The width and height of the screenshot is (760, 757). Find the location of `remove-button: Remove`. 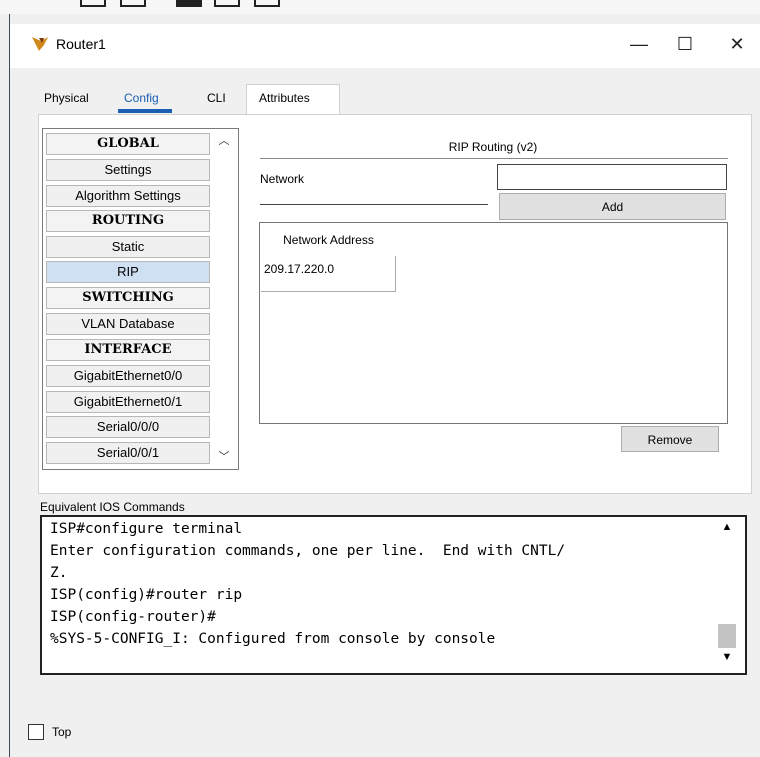

remove-button: Remove is located at coordinates (670, 439).